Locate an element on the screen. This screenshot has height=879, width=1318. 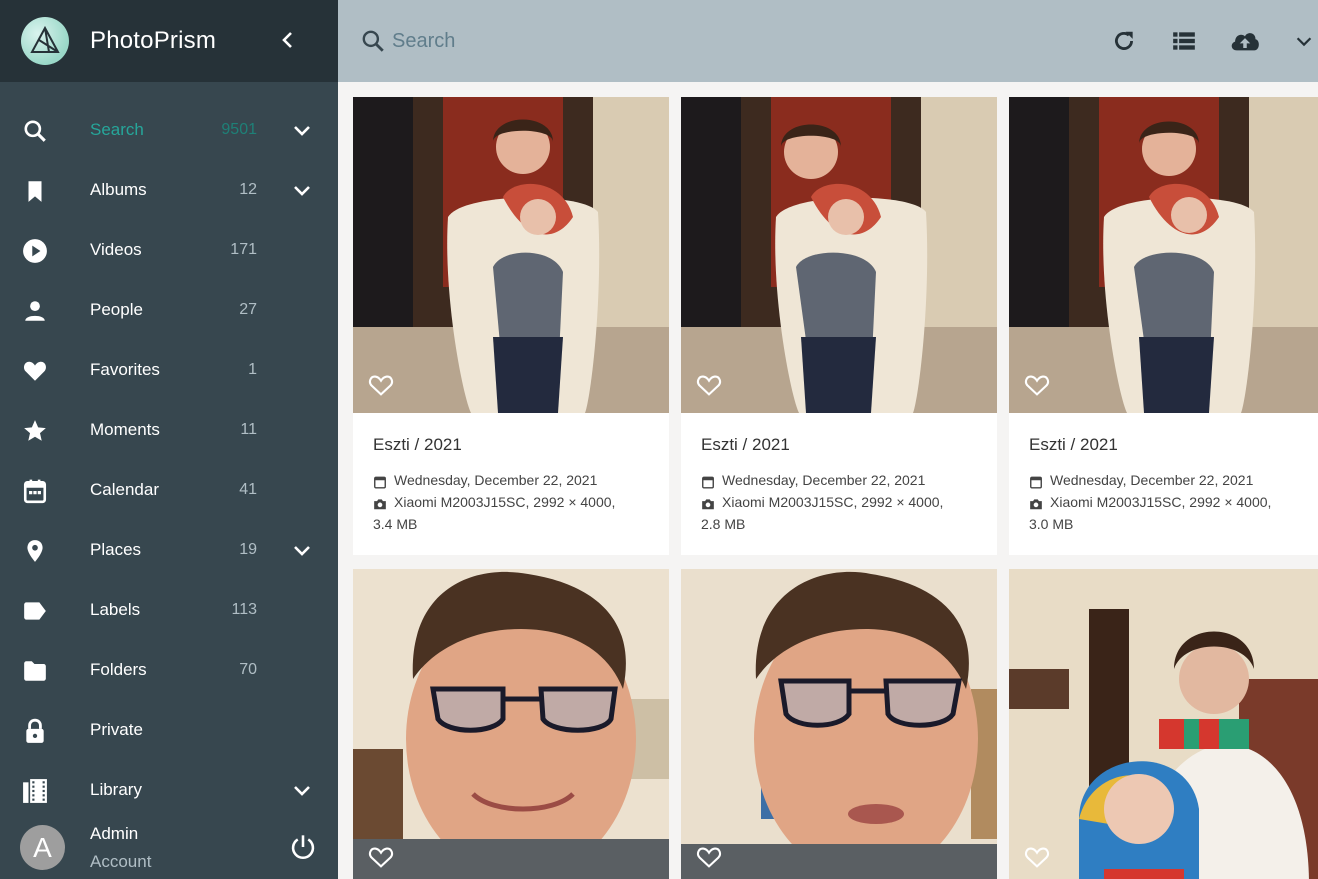
place-pin-icon is located at coordinates (35, 551).